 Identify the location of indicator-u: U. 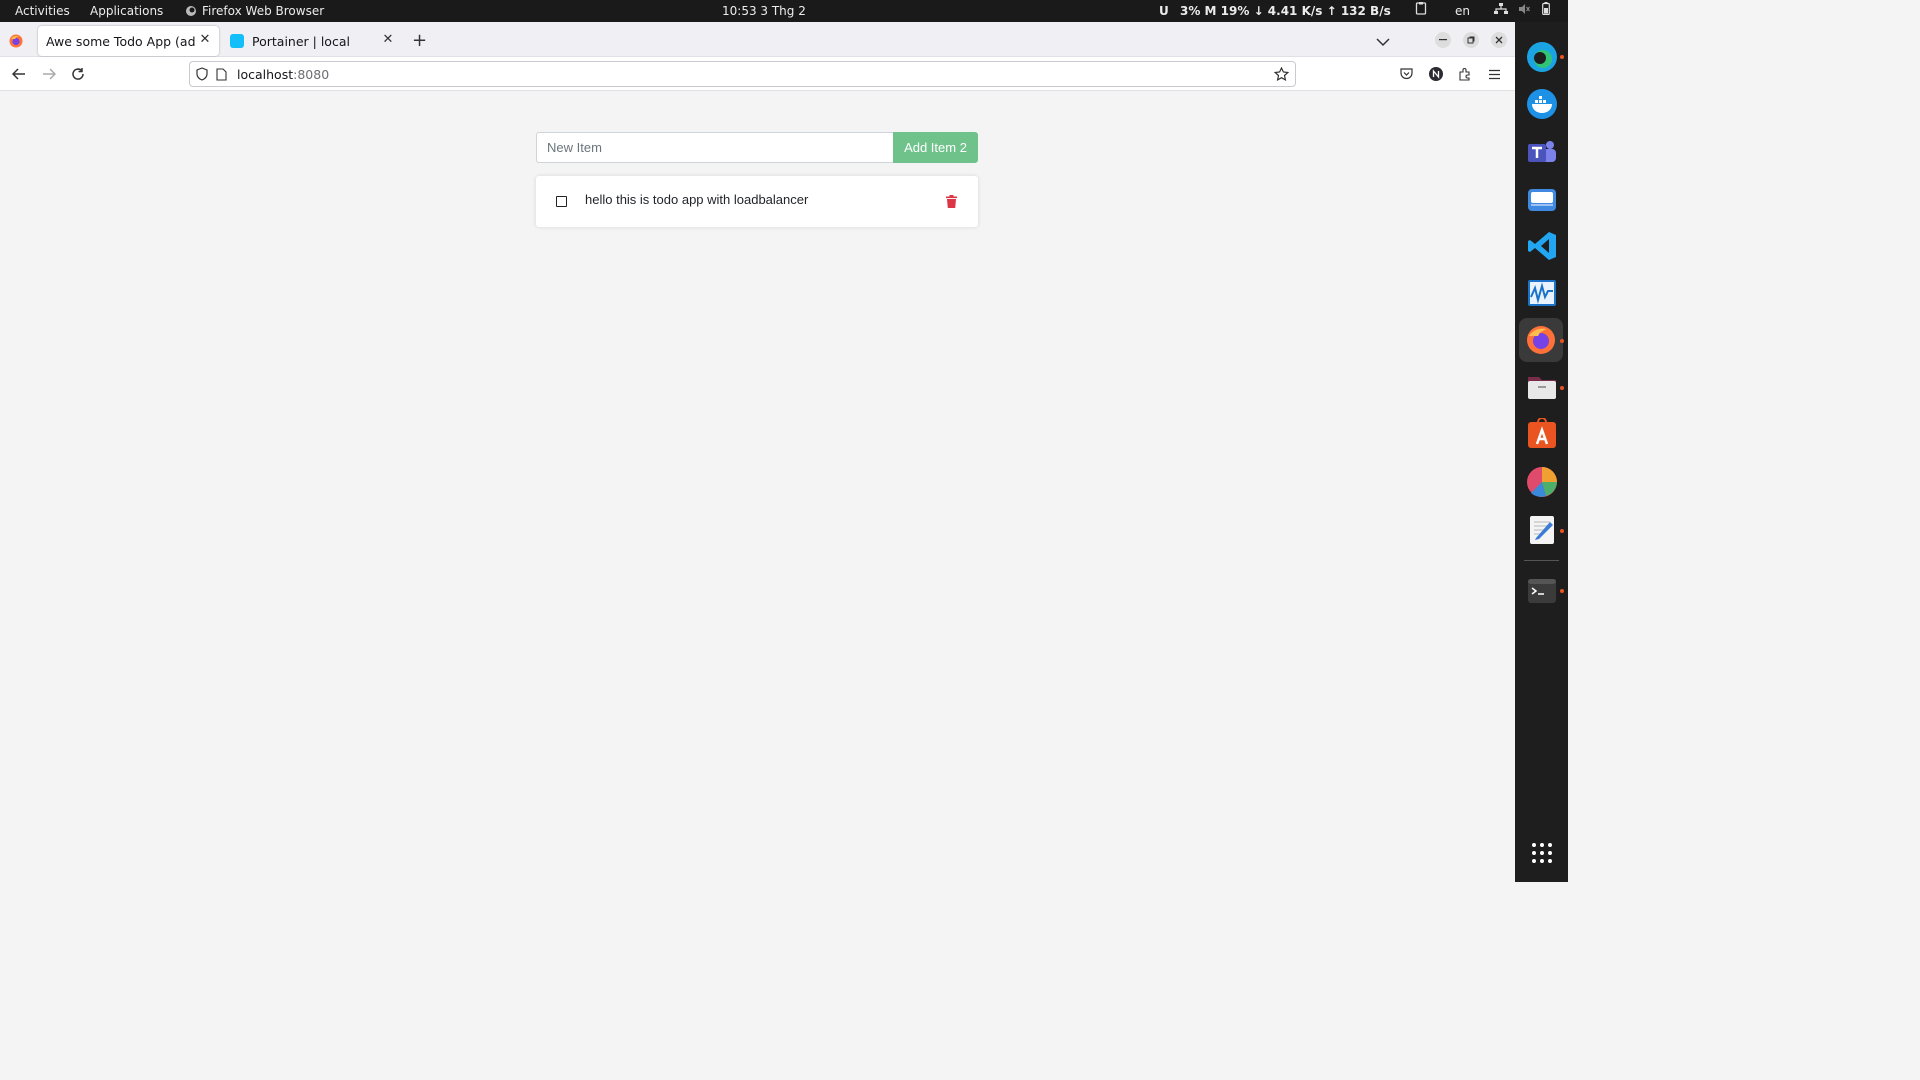
(1164, 11).